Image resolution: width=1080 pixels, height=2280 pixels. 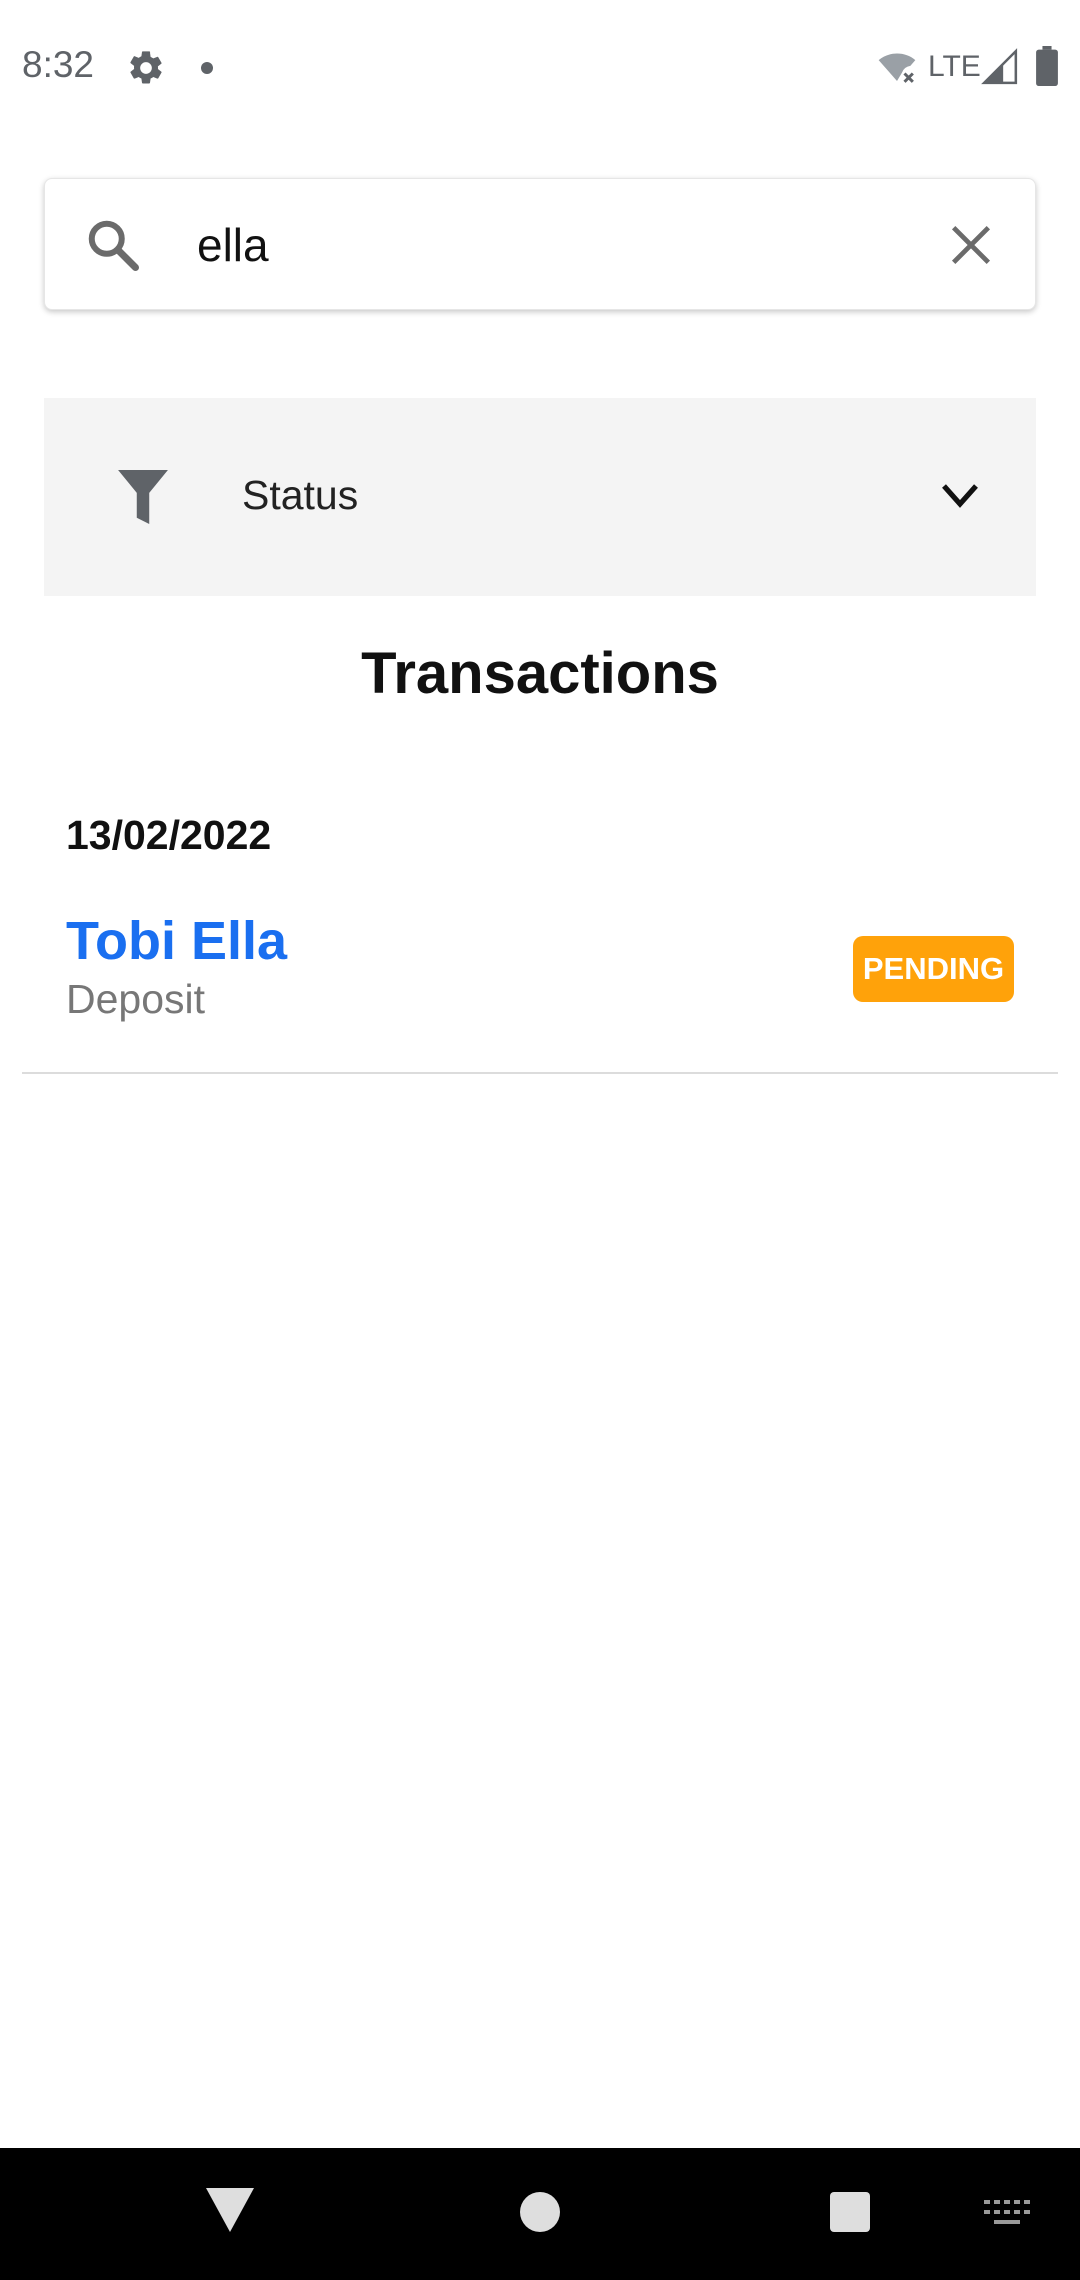 What do you see at coordinates (1007, 2212) in the screenshot?
I see `keyboard-icon` at bounding box center [1007, 2212].